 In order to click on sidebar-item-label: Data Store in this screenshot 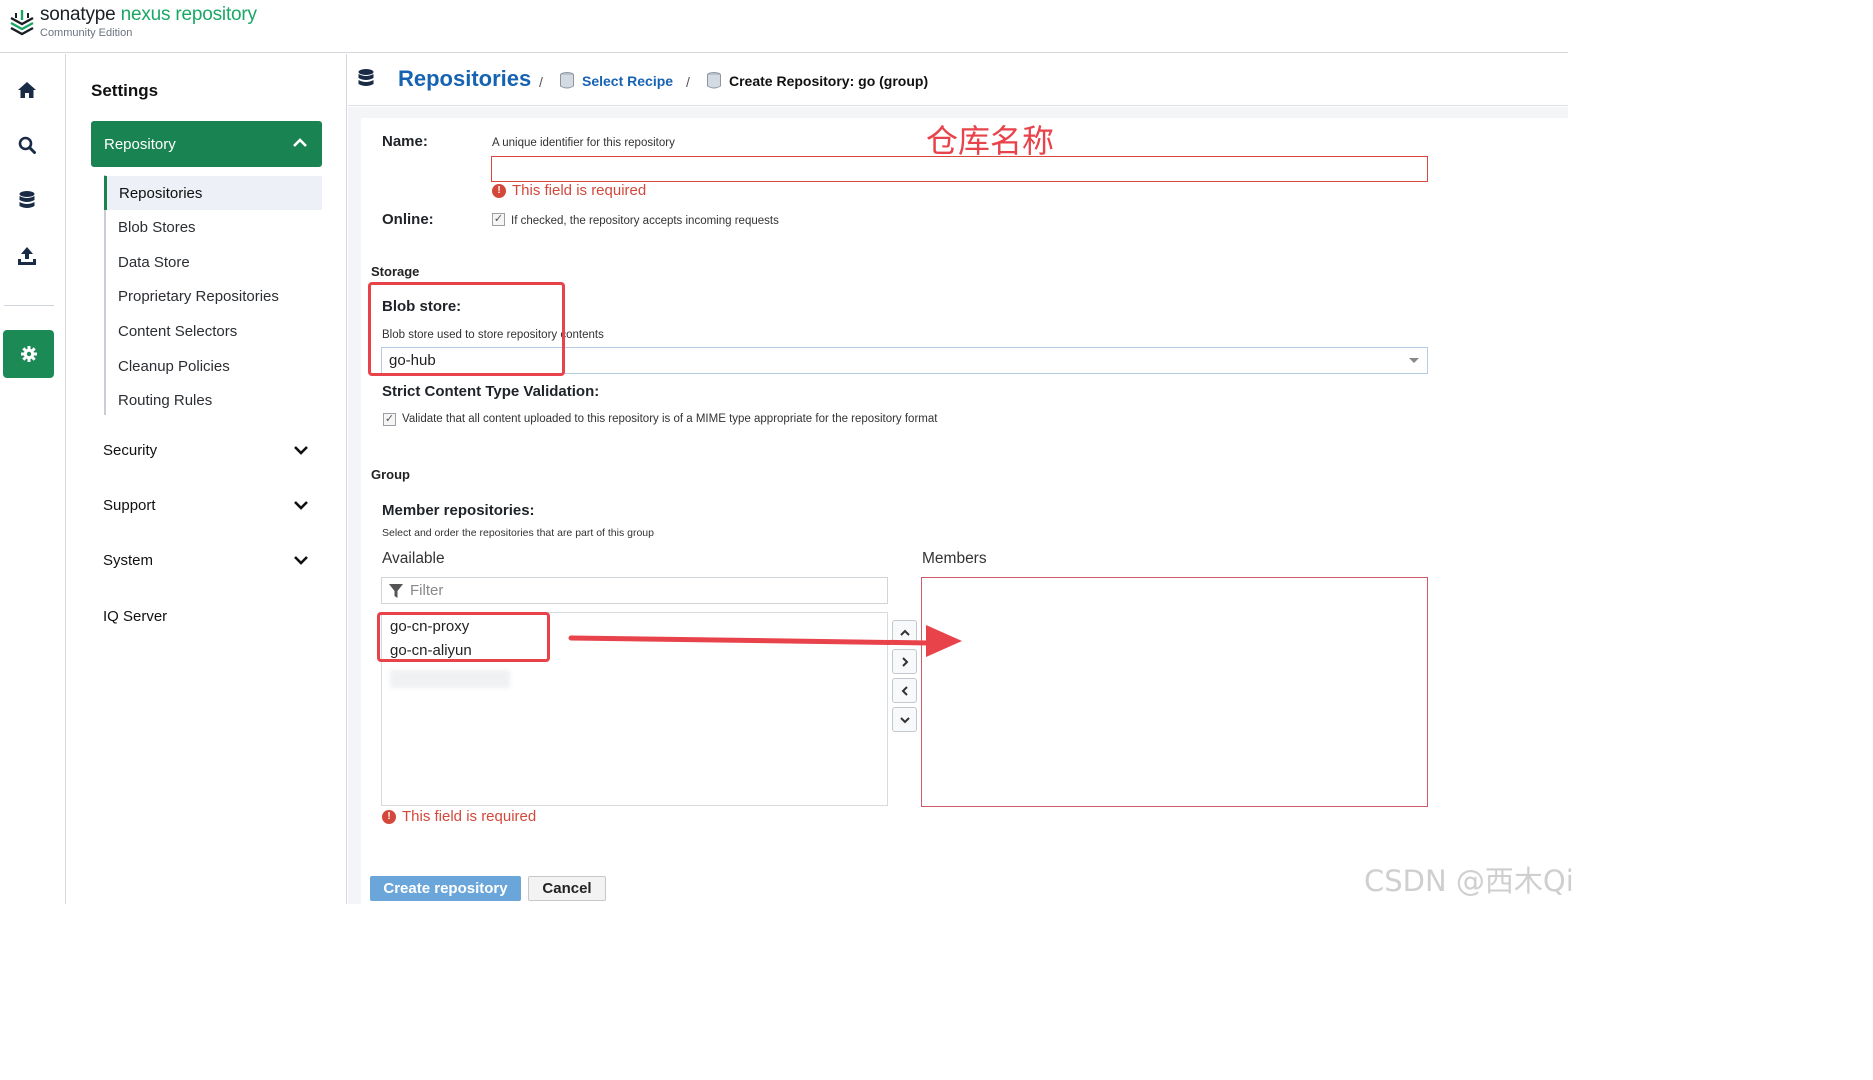, I will do `click(154, 262)`.